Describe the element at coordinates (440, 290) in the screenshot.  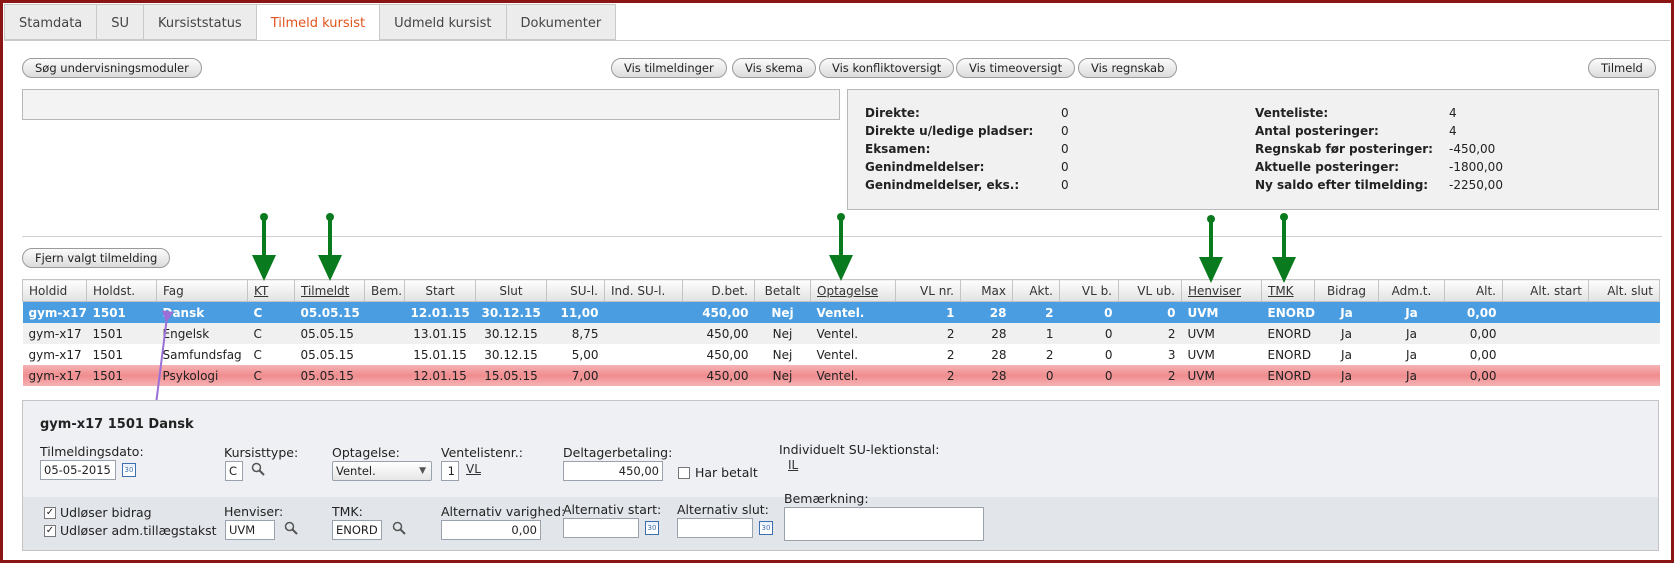
I see `col-start: Start` at that location.